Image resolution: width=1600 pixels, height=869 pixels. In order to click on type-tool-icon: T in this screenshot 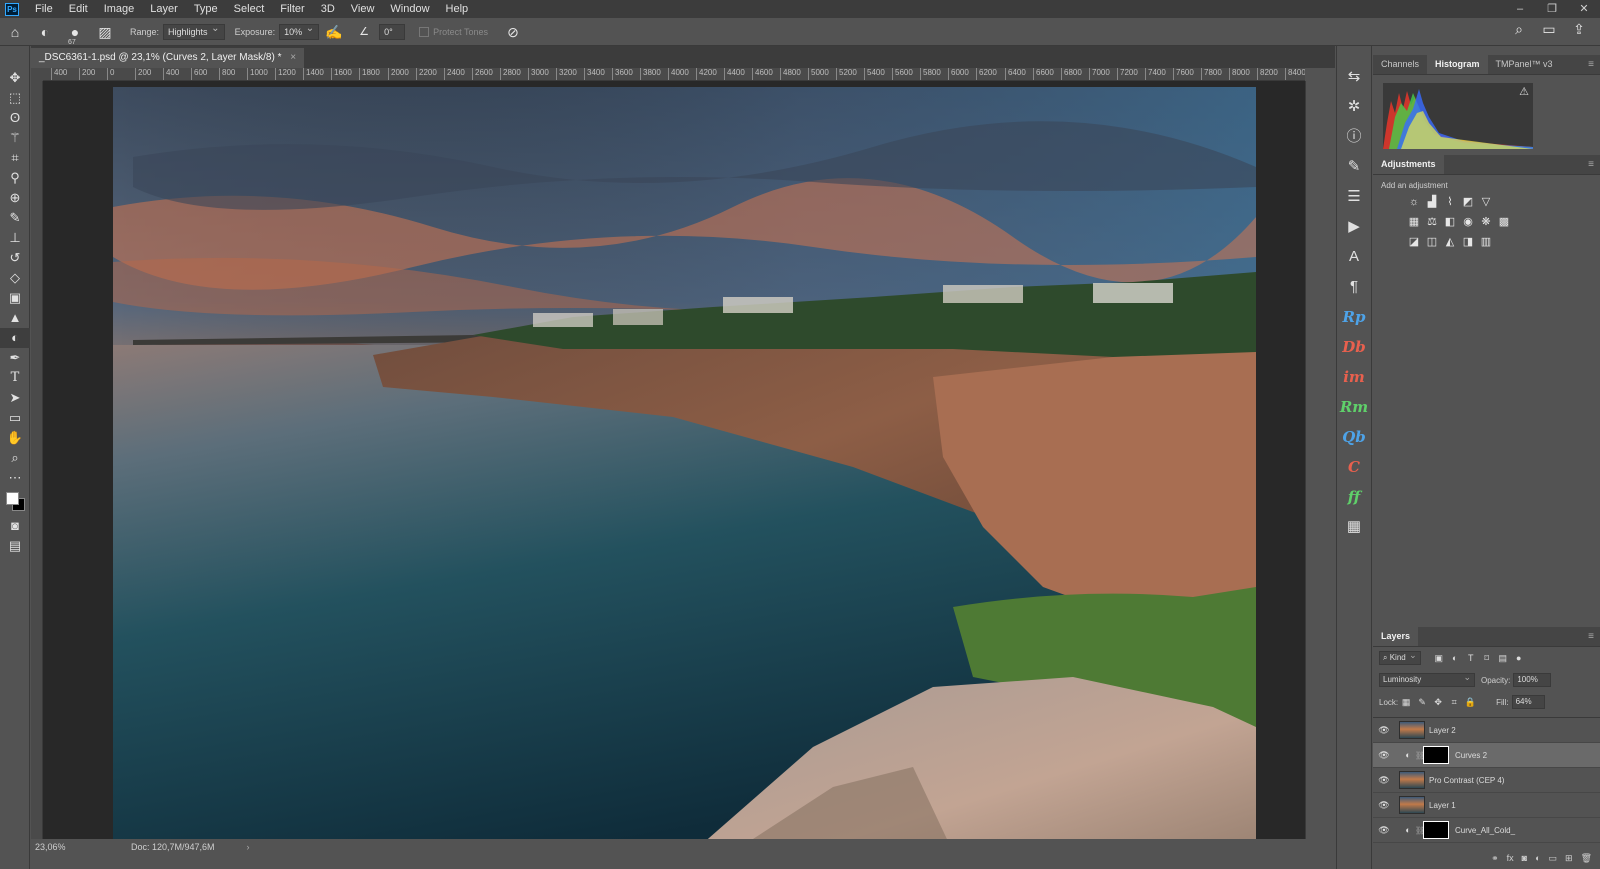, I will do `click(15, 378)`.